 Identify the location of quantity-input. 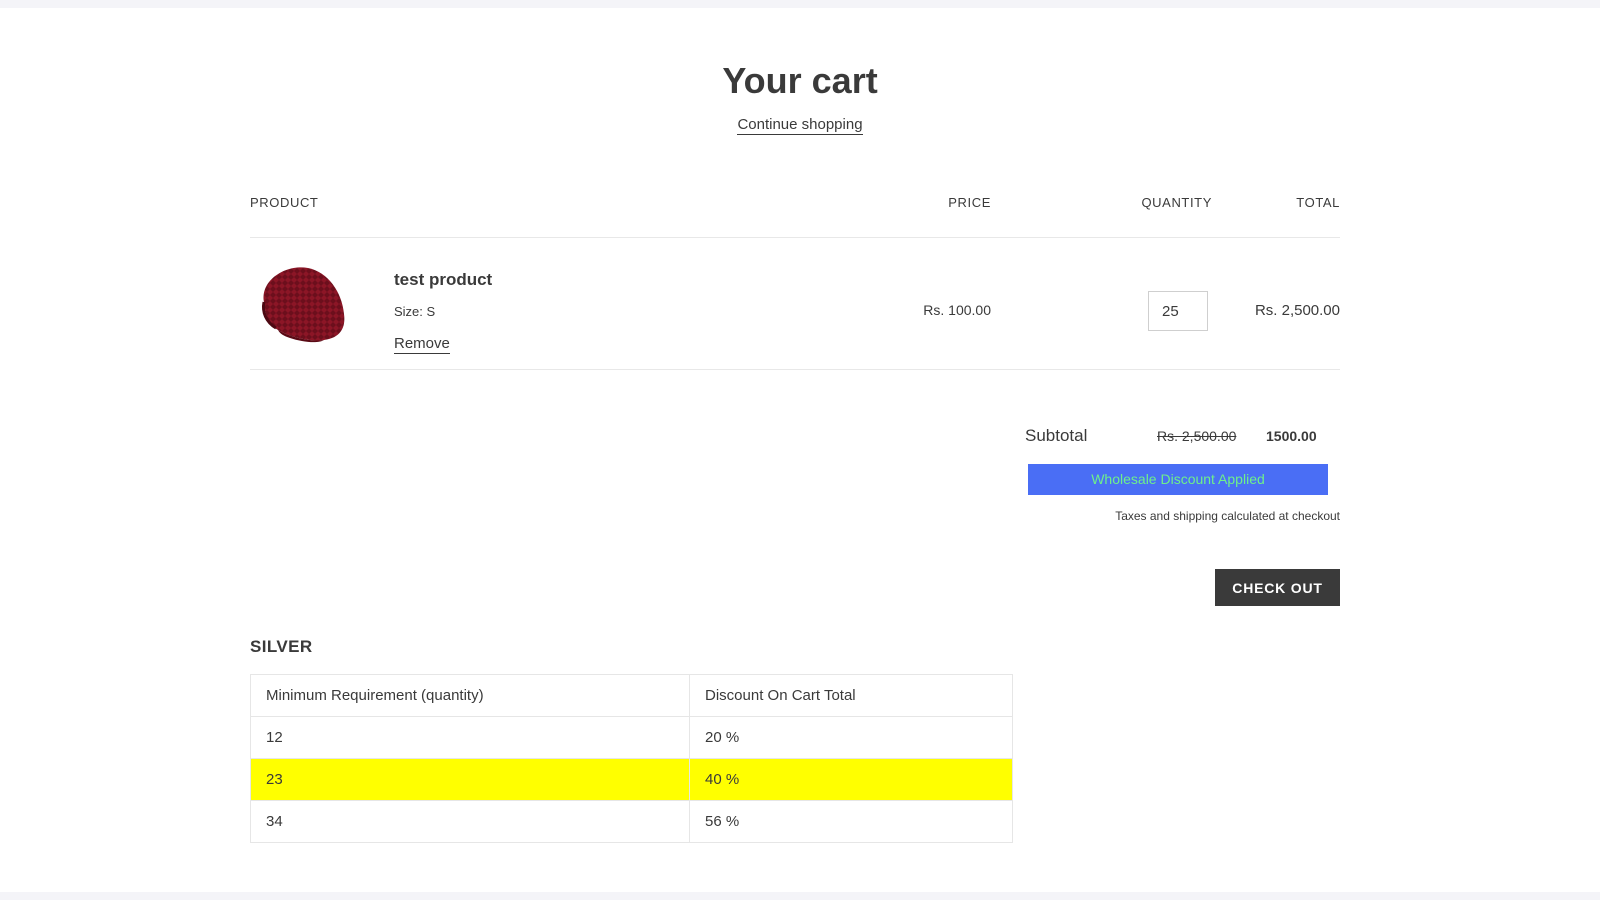
(1178, 311).